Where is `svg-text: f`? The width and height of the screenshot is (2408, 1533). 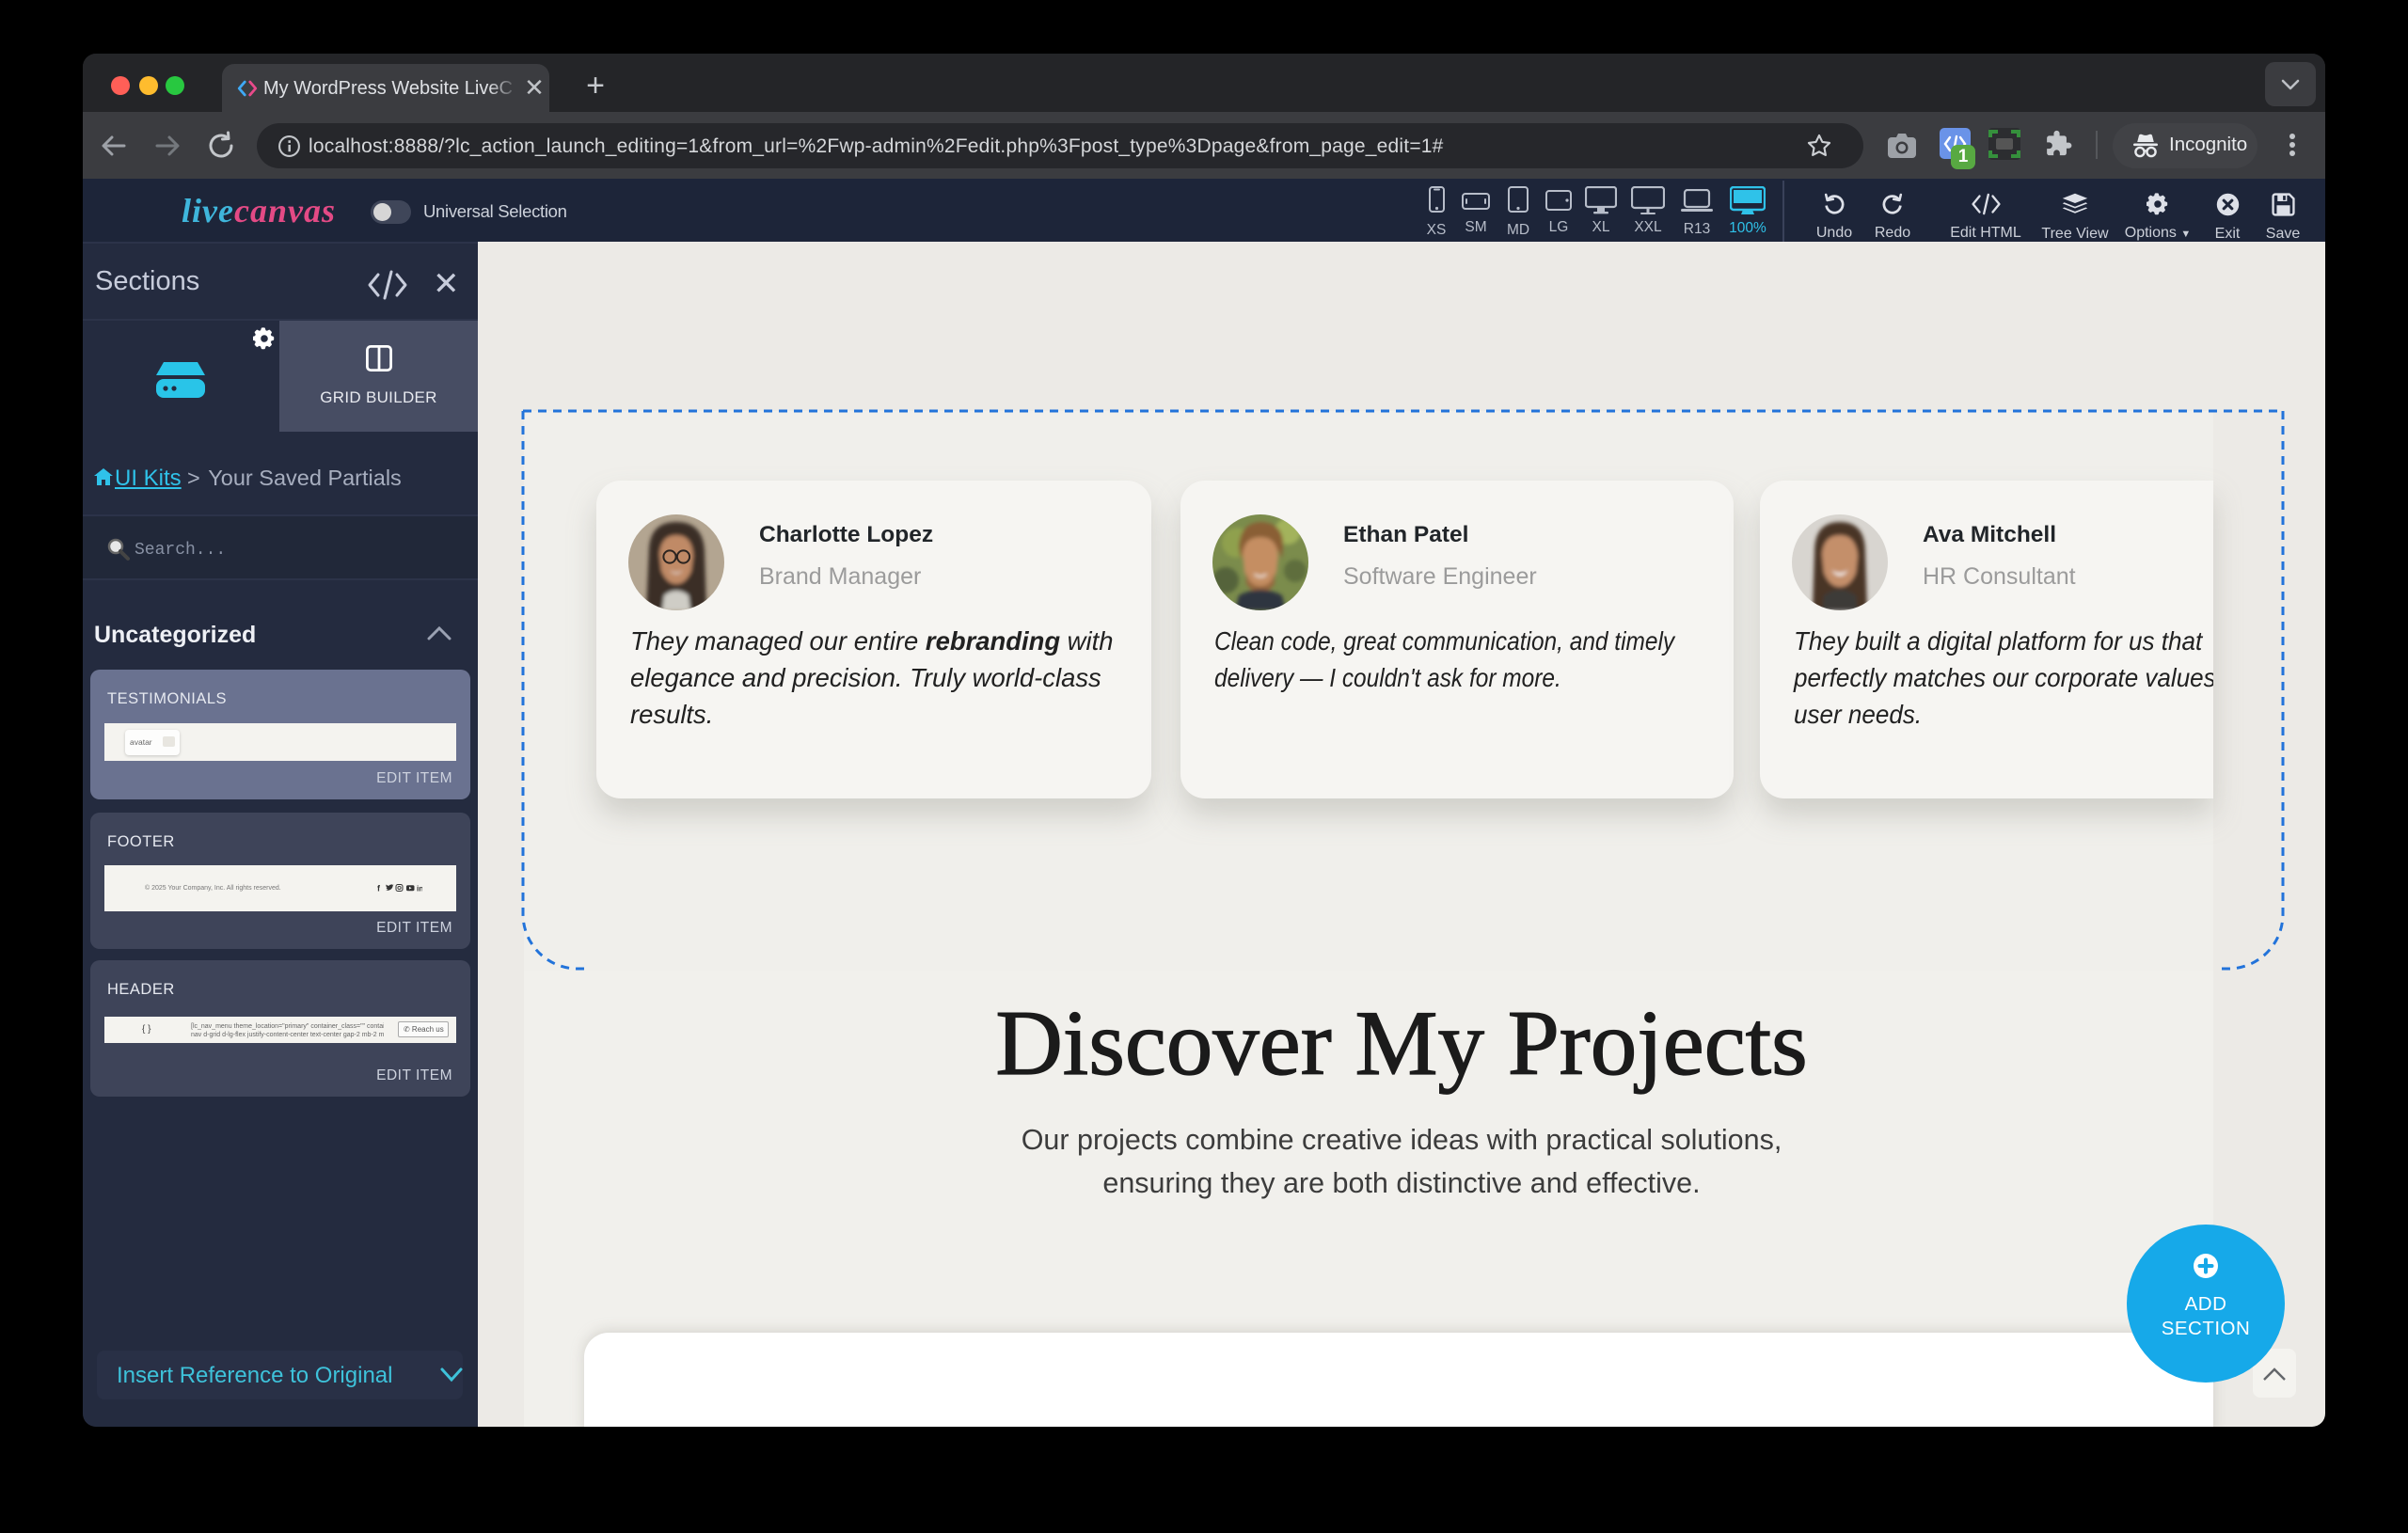 svg-text: f is located at coordinates (379, 889).